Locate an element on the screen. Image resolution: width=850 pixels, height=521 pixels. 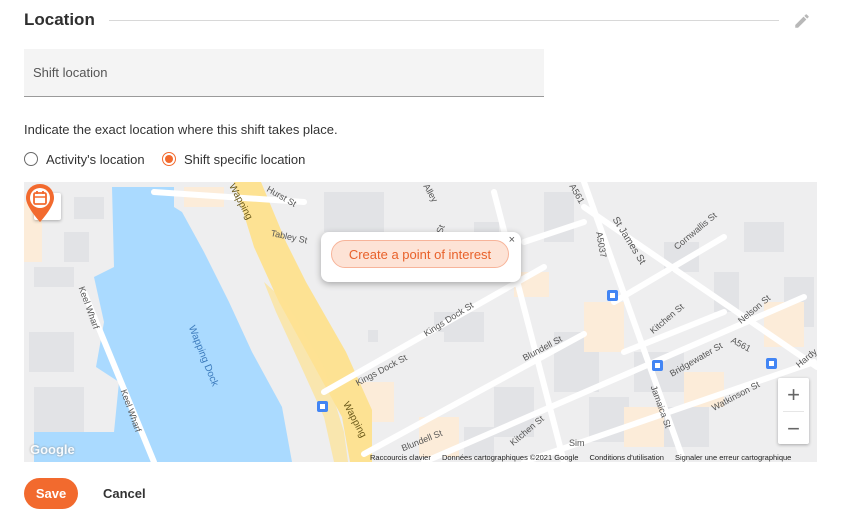
keyboard-shortcuts-link: Raccourcis clavier is located at coordinates (400, 457).